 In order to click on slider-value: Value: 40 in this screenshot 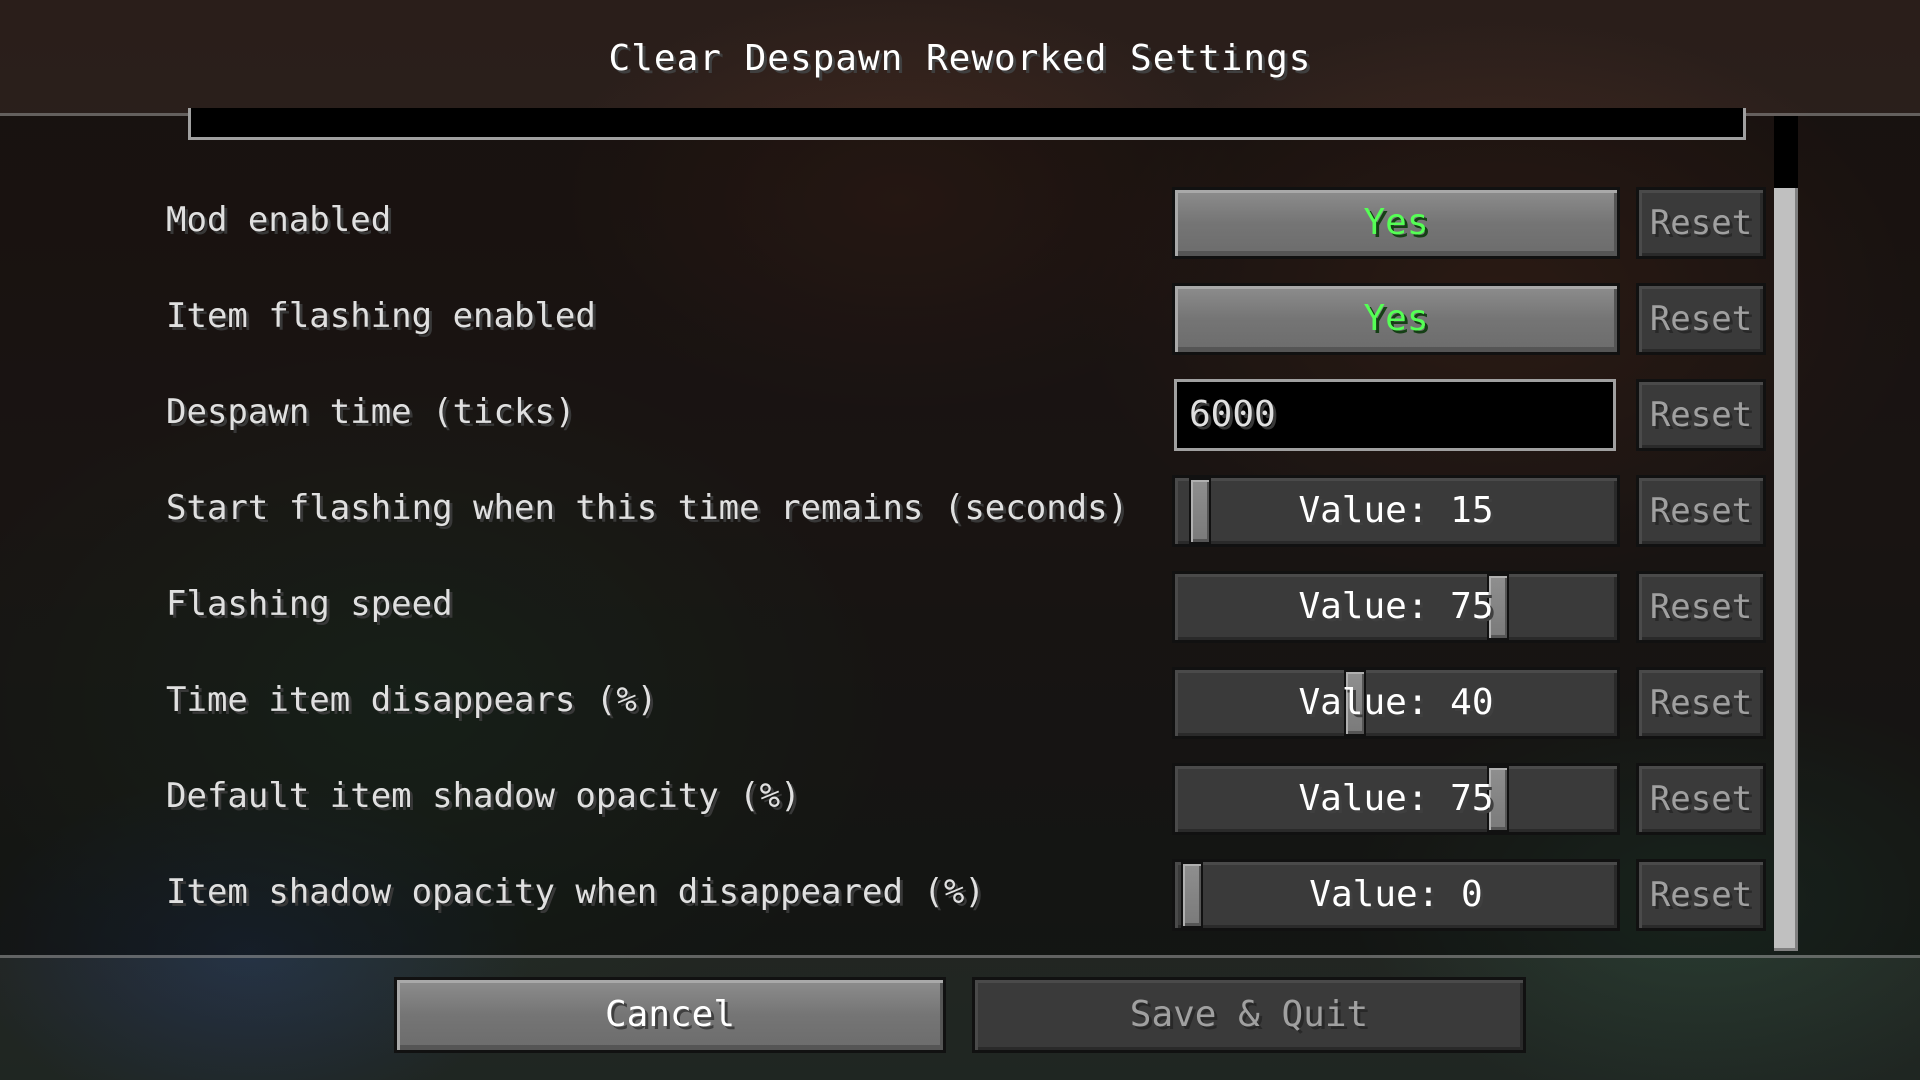, I will do `click(1396, 702)`.